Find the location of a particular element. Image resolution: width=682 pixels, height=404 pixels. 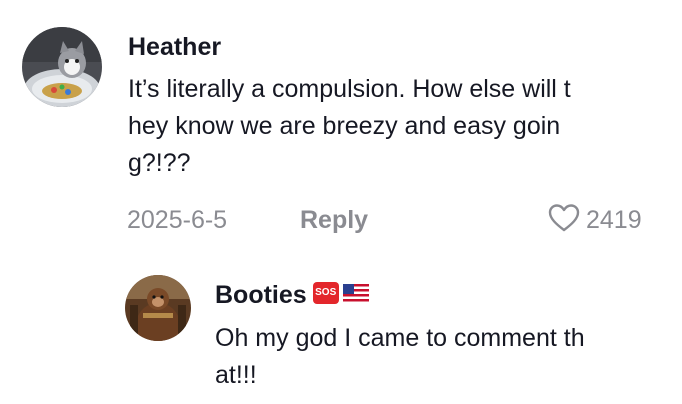

reply-line: at!!! is located at coordinates (236, 375).